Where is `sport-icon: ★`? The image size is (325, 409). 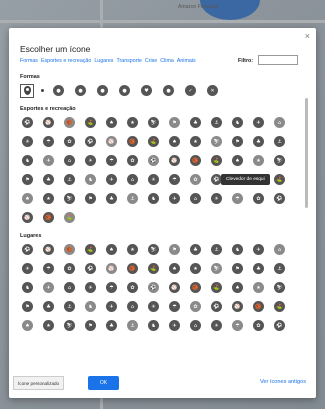 sport-icon: ★ is located at coordinates (132, 122).